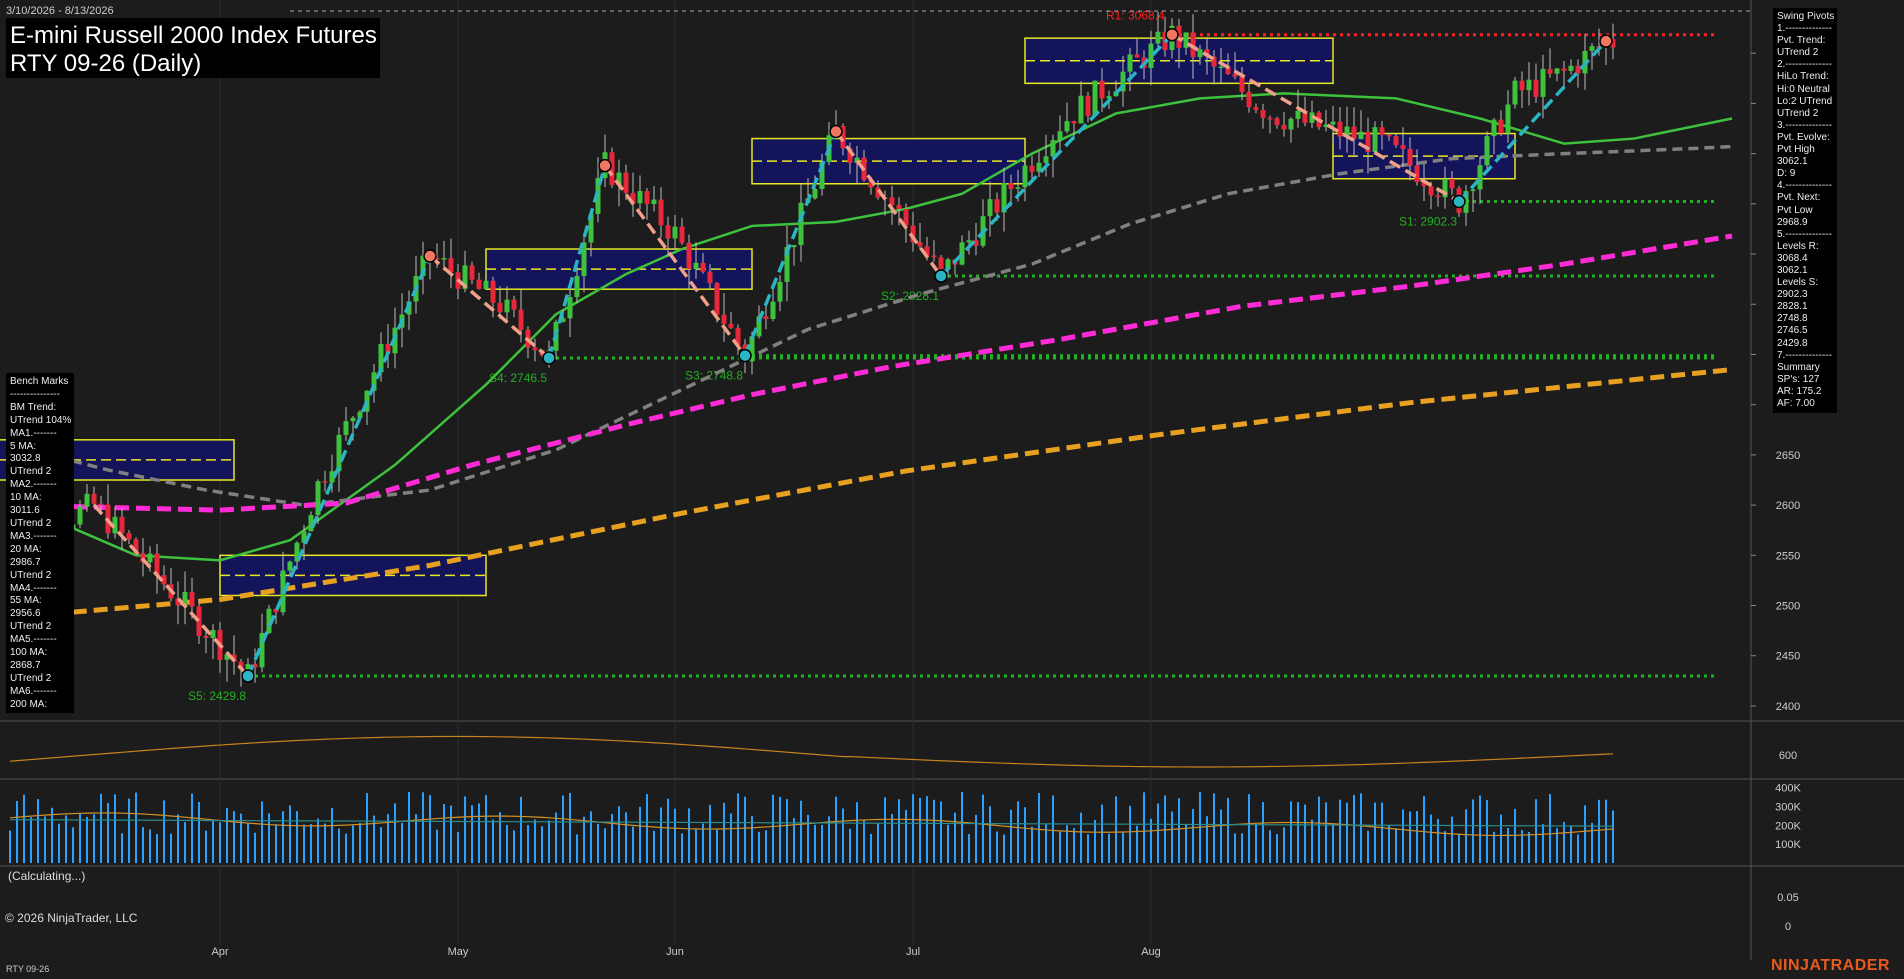  I want to click on pivot-line: 2902.3, so click(1792, 295).